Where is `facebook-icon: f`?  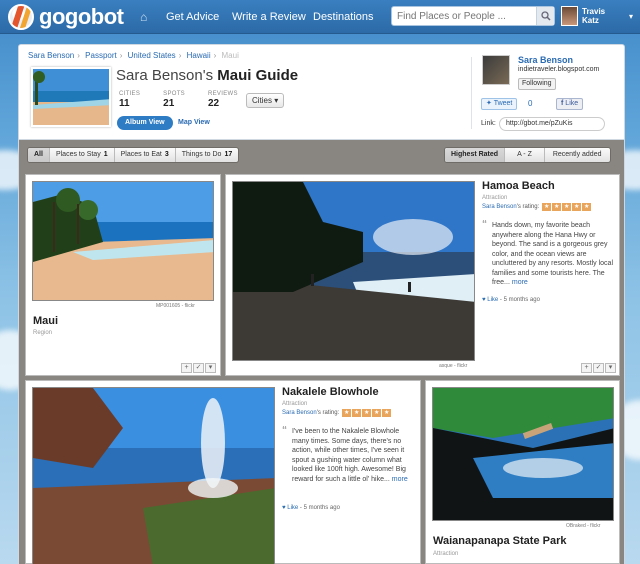
facebook-icon: f is located at coordinates (562, 103).